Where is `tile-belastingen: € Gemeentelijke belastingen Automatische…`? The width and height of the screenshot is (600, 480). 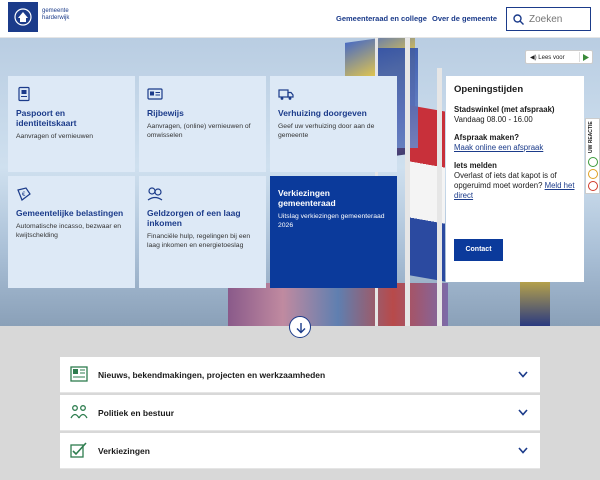
tile-belastingen: € Gemeentelijke belastingen Automatische… is located at coordinates (71, 232).